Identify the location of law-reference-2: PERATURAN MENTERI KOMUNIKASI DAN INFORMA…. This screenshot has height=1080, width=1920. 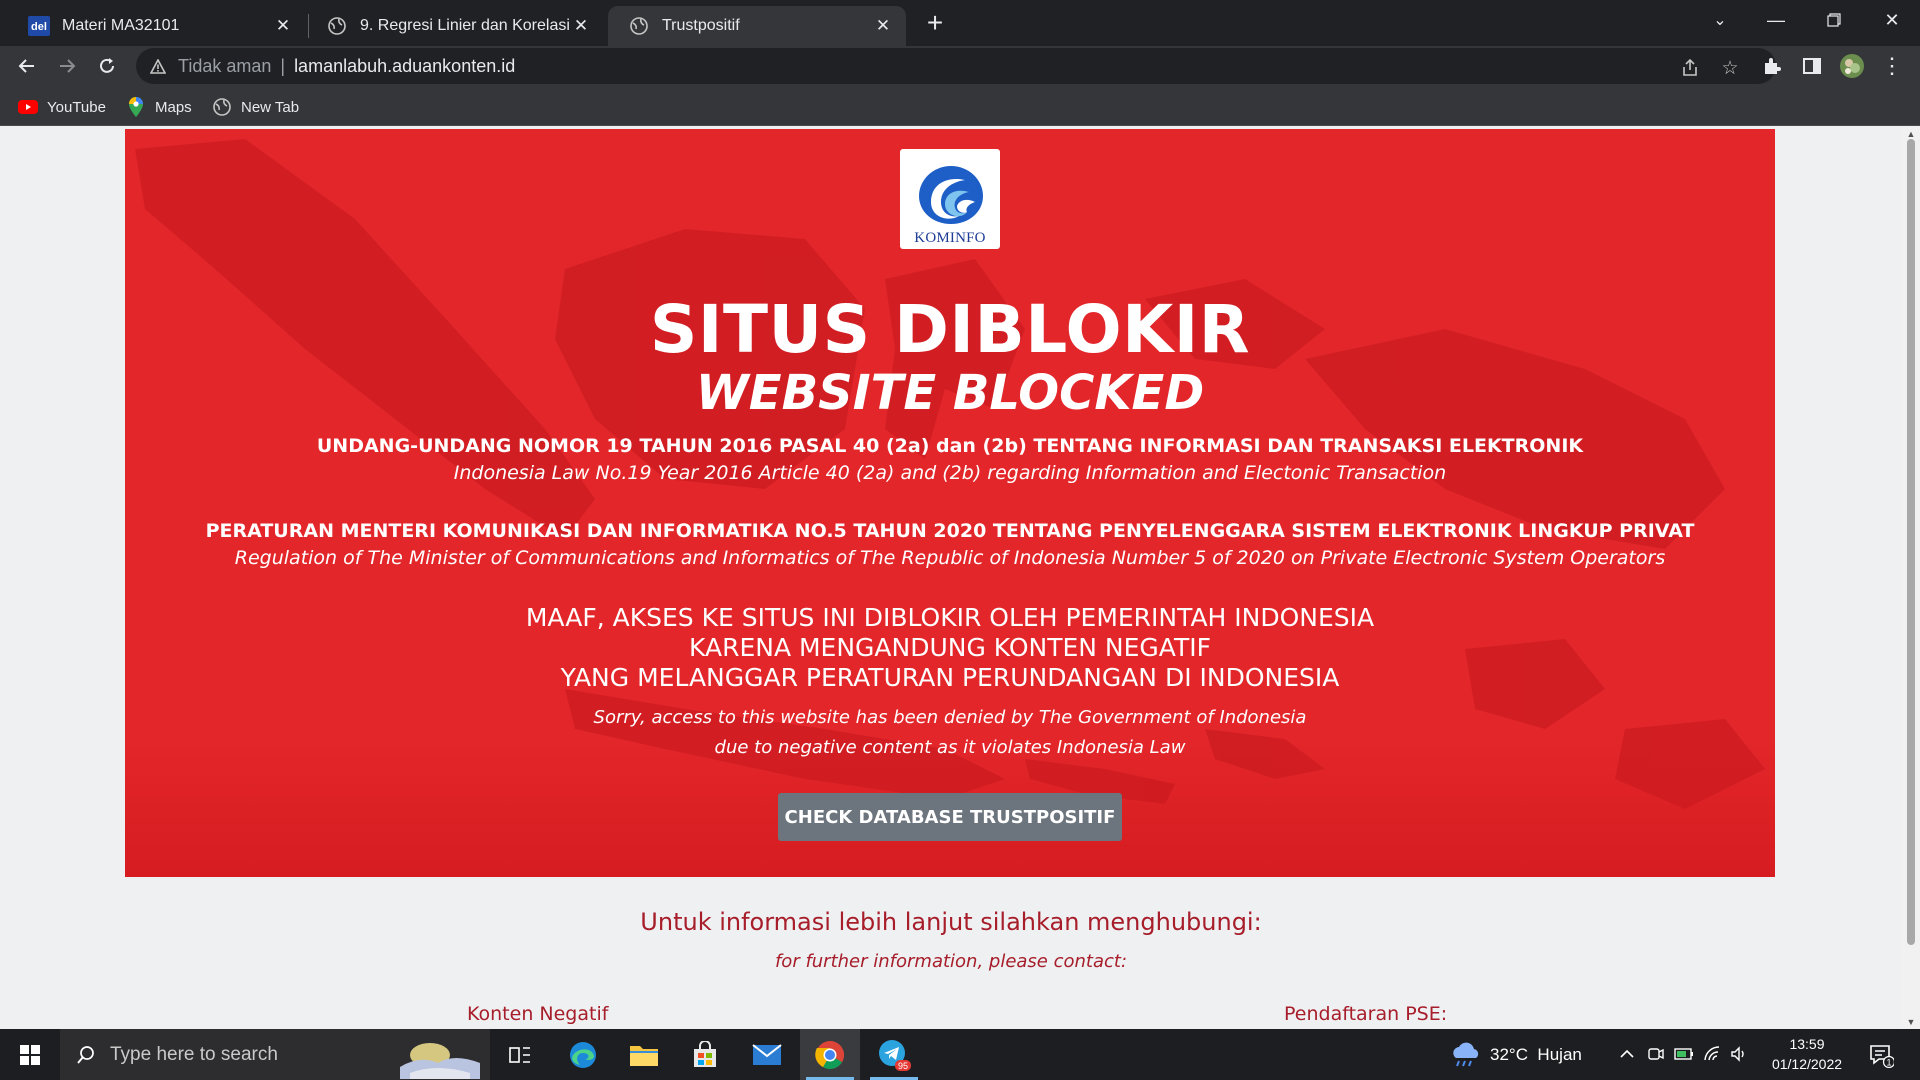
(950, 531).